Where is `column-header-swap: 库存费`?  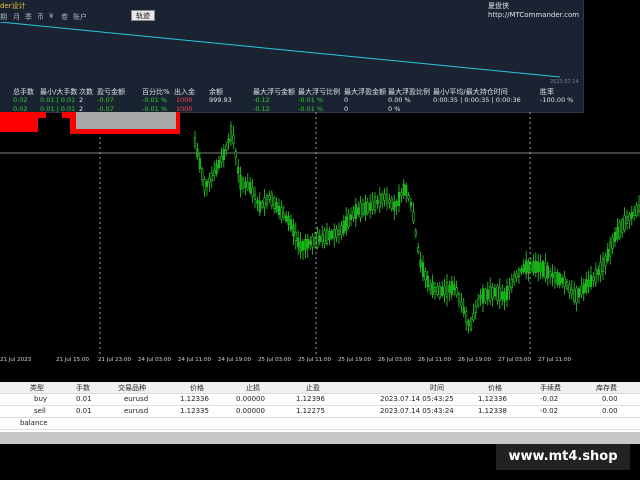 column-header-swap: 库存费 is located at coordinates (606, 388).